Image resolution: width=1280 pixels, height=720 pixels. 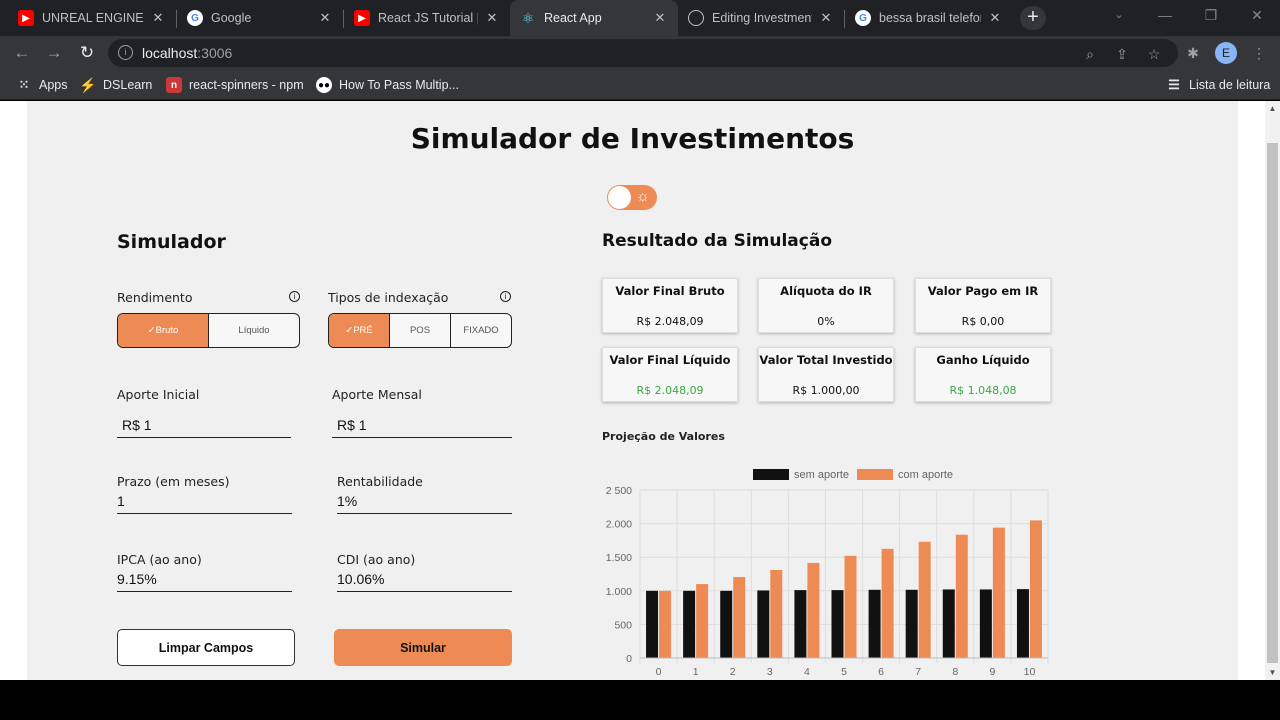 What do you see at coordinates (54, 53) in the screenshot?
I see `forward-icon: →` at bounding box center [54, 53].